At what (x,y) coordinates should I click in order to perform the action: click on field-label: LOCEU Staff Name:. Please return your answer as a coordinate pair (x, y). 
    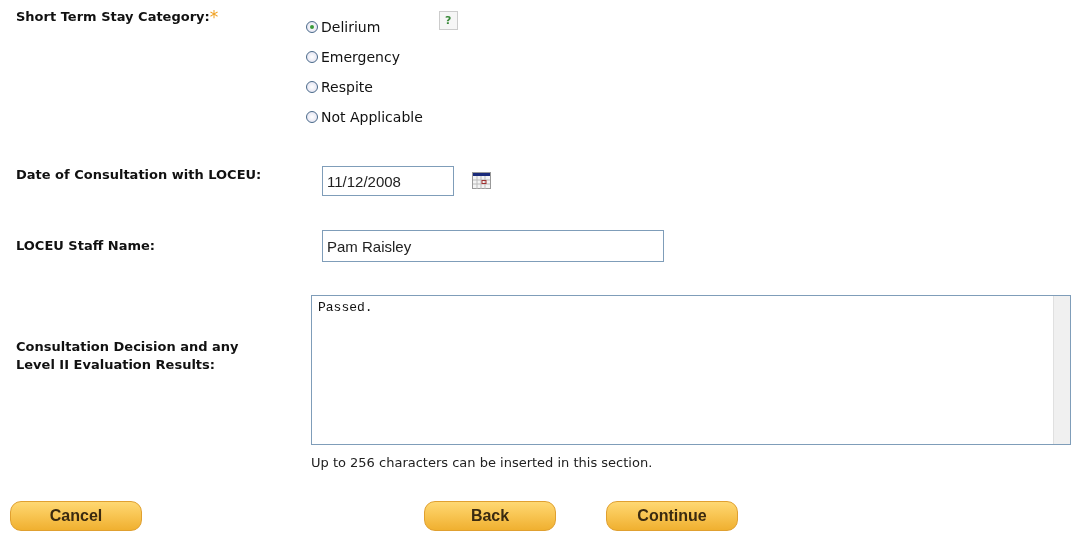
    Looking at the image, I should click on (85, 245).